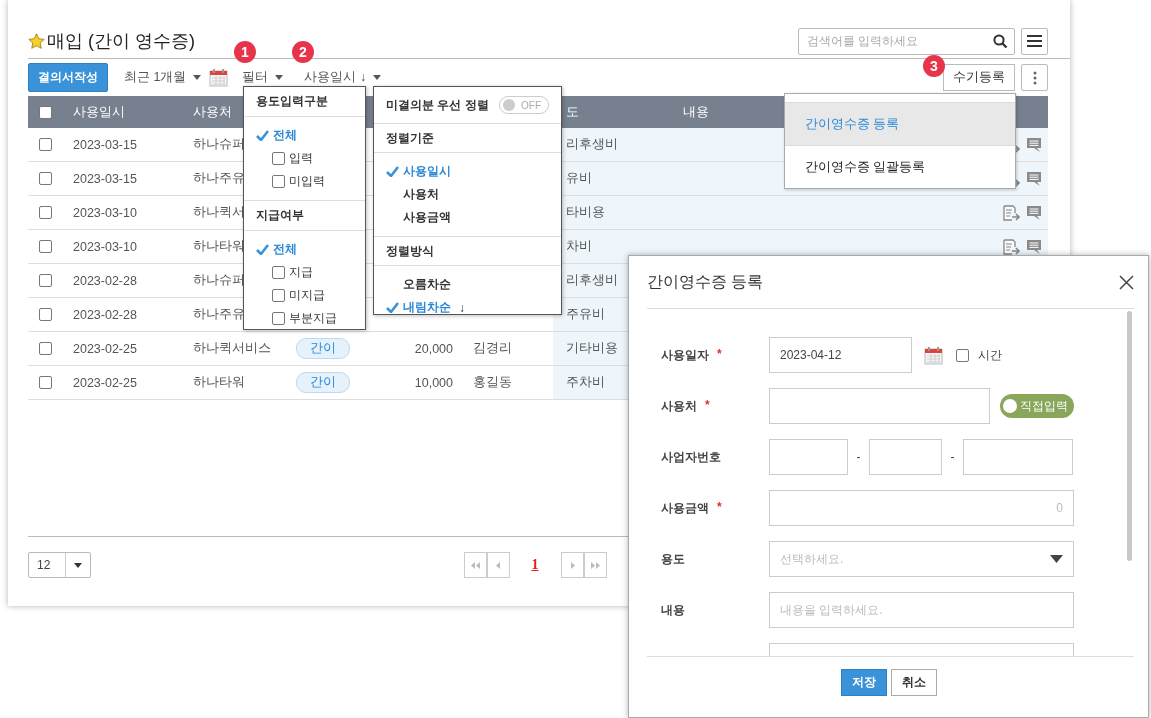 Image resolution: width=1151 pixels, height=718 pixels. Describe the element at coordinates (585, 382) in the screenshot. I see `table-cell: 주차비` at that location.